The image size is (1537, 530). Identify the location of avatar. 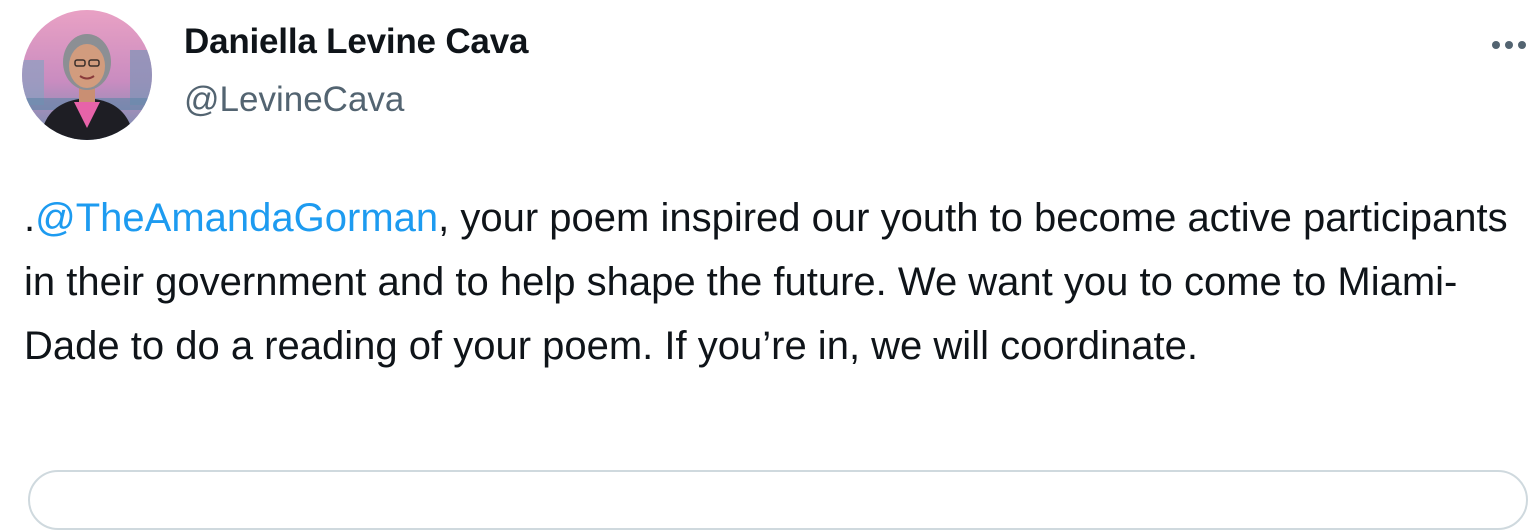
(87, 75).